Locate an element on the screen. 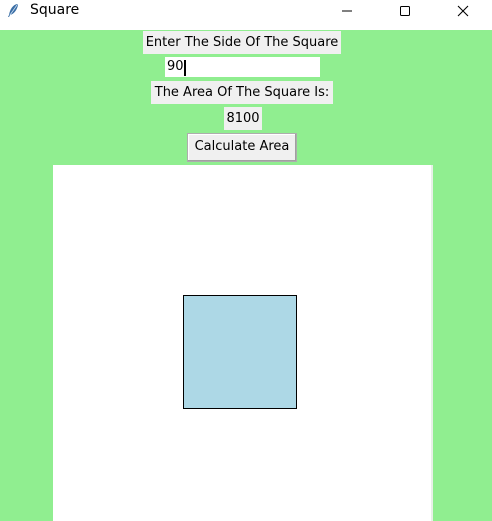  drawn-square is located at coordinates (240, 352).